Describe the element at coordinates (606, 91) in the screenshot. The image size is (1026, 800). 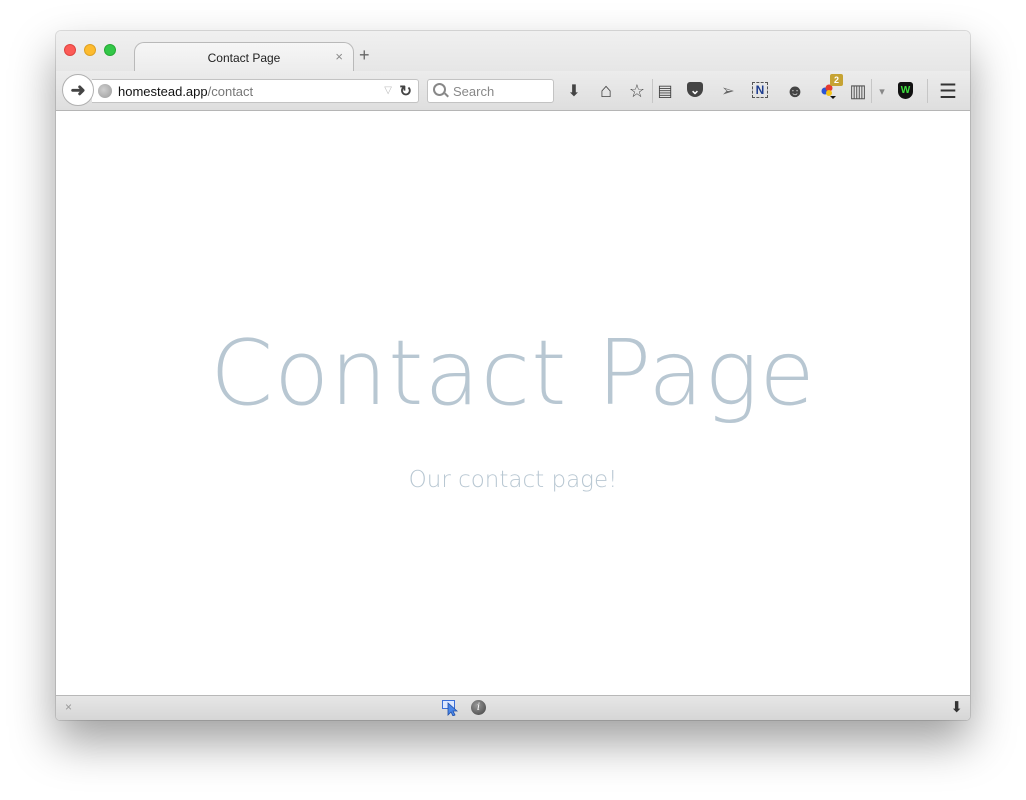
I see `home-icon: ⌂` at that location.